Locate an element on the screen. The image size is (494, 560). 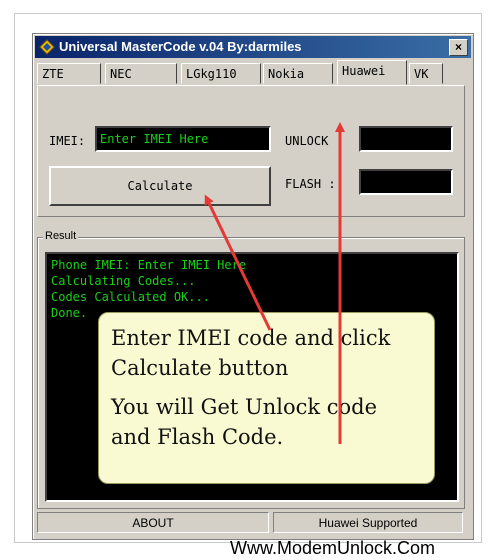
imei-input: Enter IMEI Here is located at coordinates (183, 139).